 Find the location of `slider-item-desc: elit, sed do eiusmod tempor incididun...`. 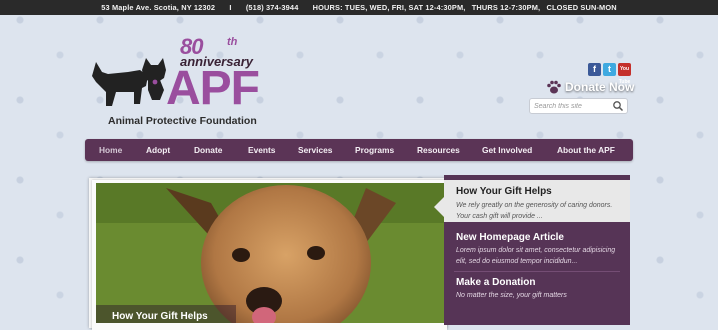

slider-item-desc: elit, sed do eiusmod tempor incididun... is located at coordinates (517, 261).